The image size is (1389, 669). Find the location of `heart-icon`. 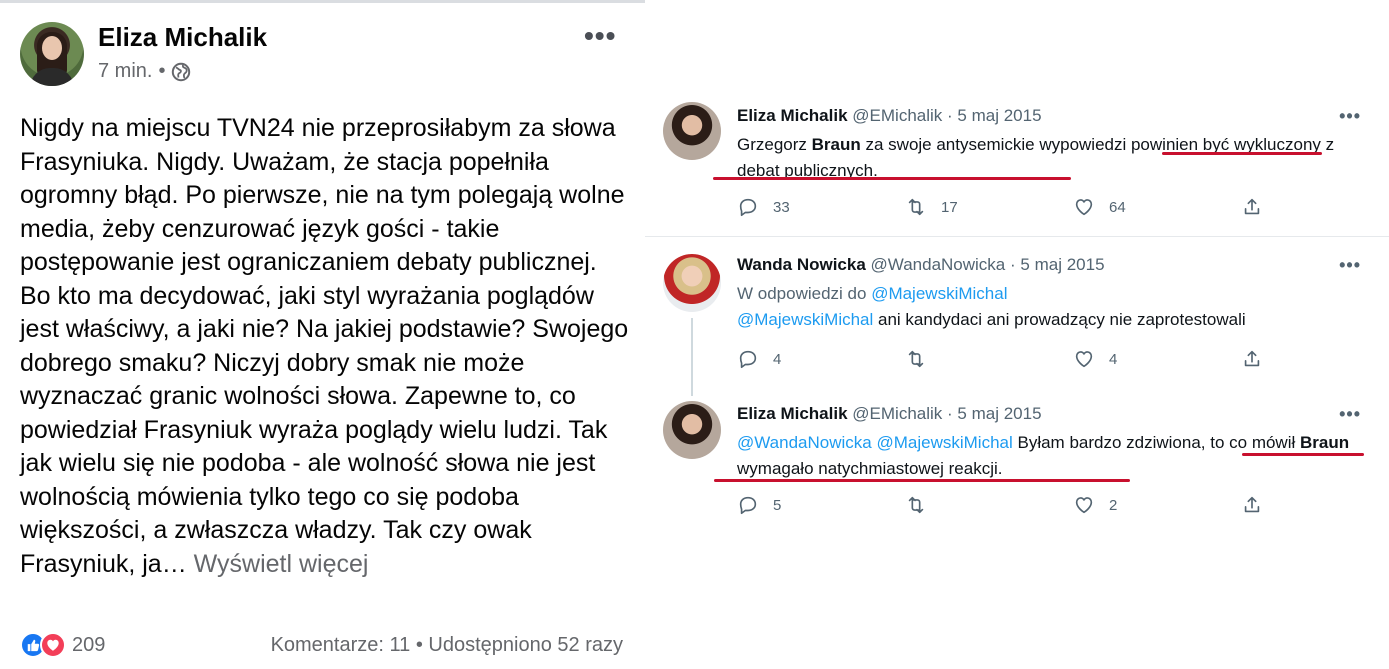

heart-icon is located at coordinates (53, 645).